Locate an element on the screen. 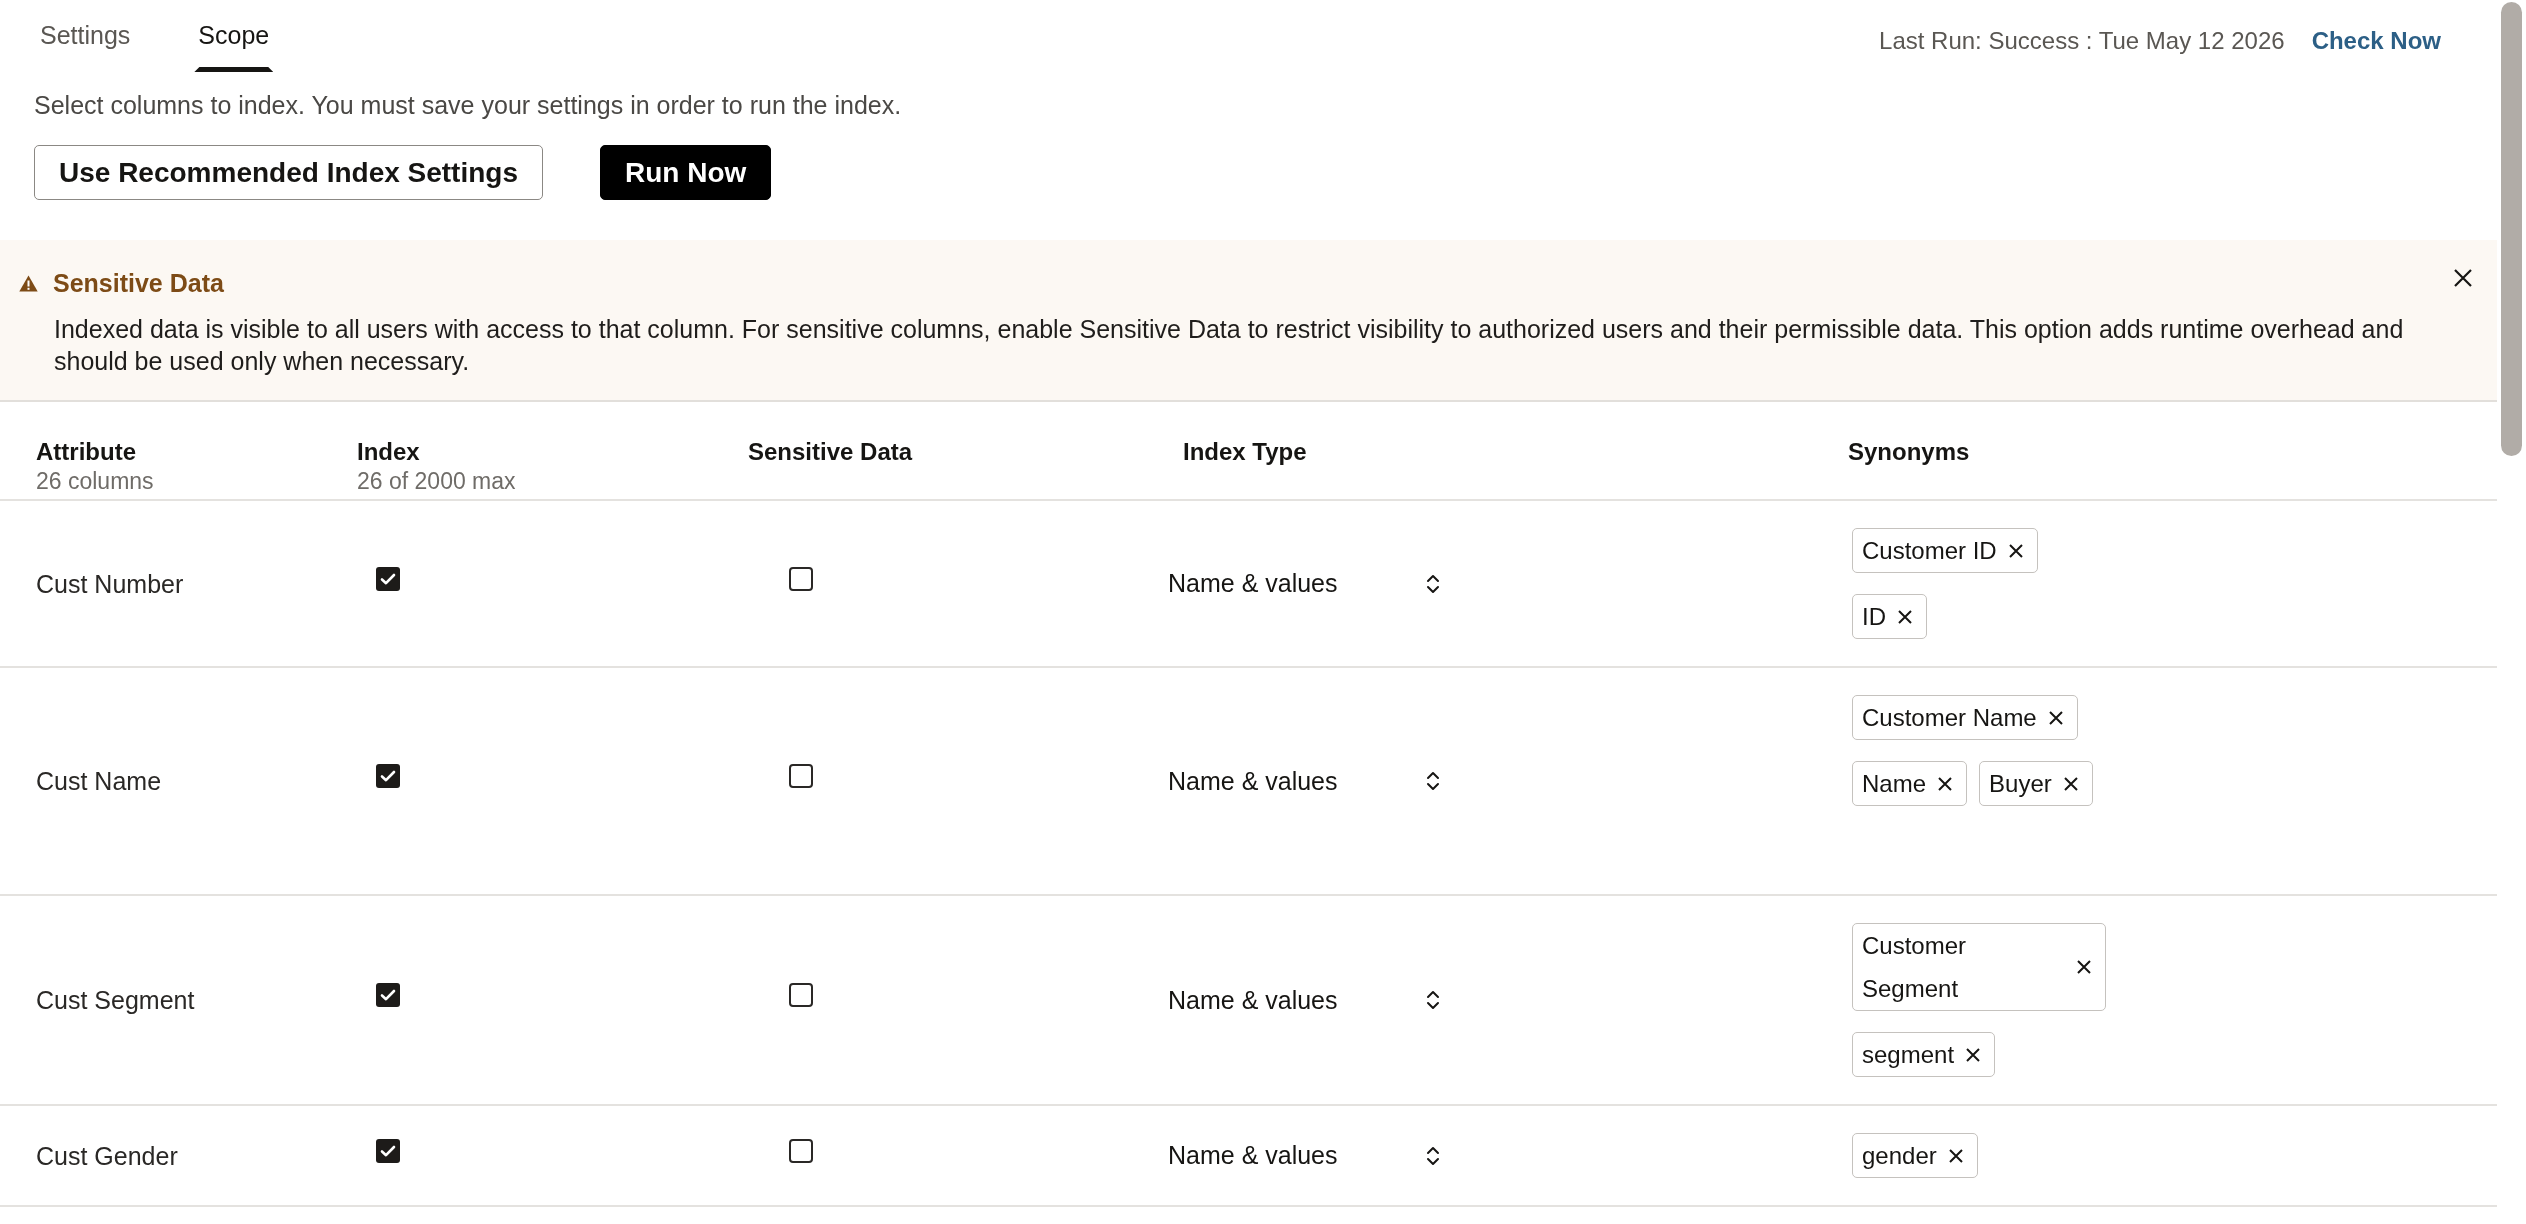  synonym-text: Name is located at coordinates (1894, 784).